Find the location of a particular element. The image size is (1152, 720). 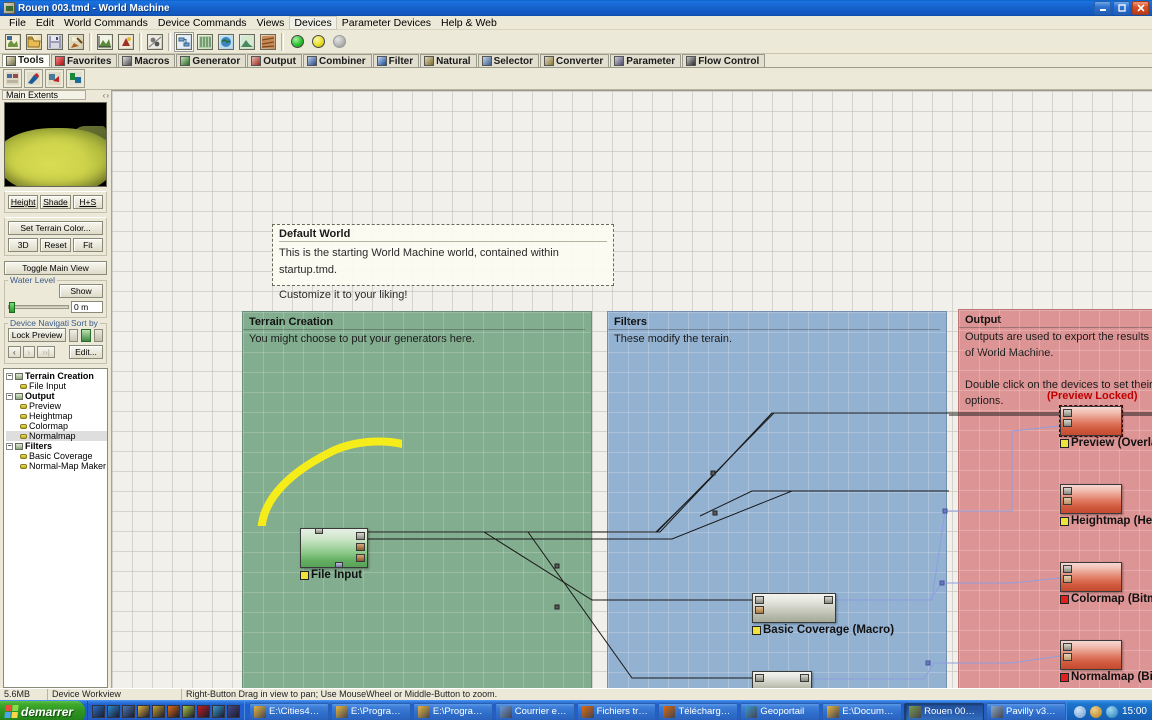

tree-item-normalmap: Normalmap is located at coordinates (56, 436).